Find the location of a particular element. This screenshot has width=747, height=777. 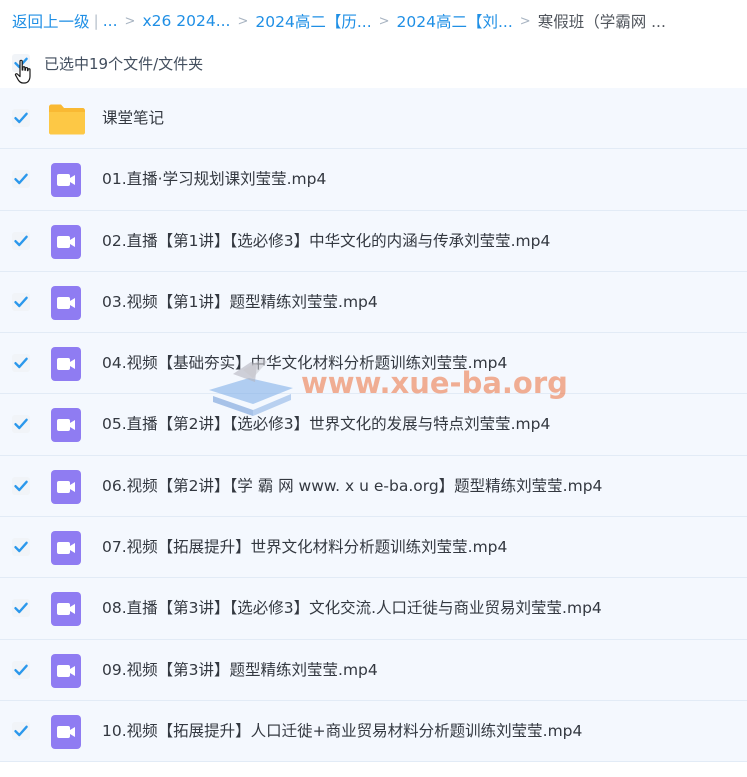

folder-icon is located at coordinates (67, 119).